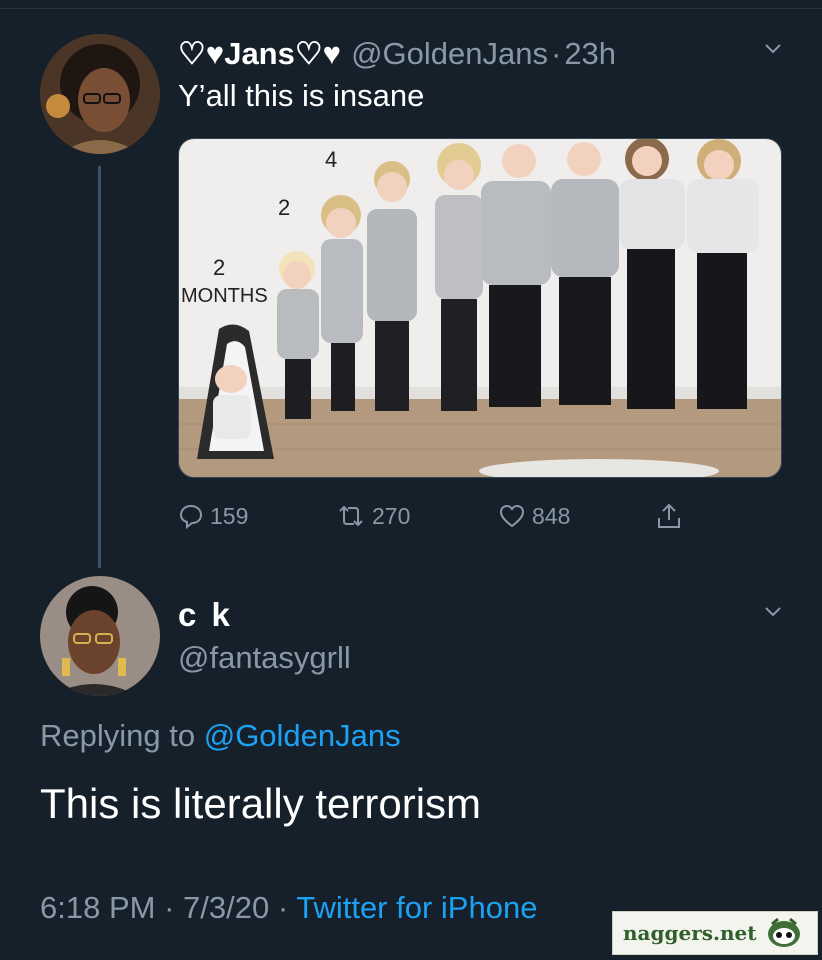 This screenshot has width=822, height=960. Describe the element at coordinates (784, 932) in the screenshot. I see `watermark-logo` at that location.